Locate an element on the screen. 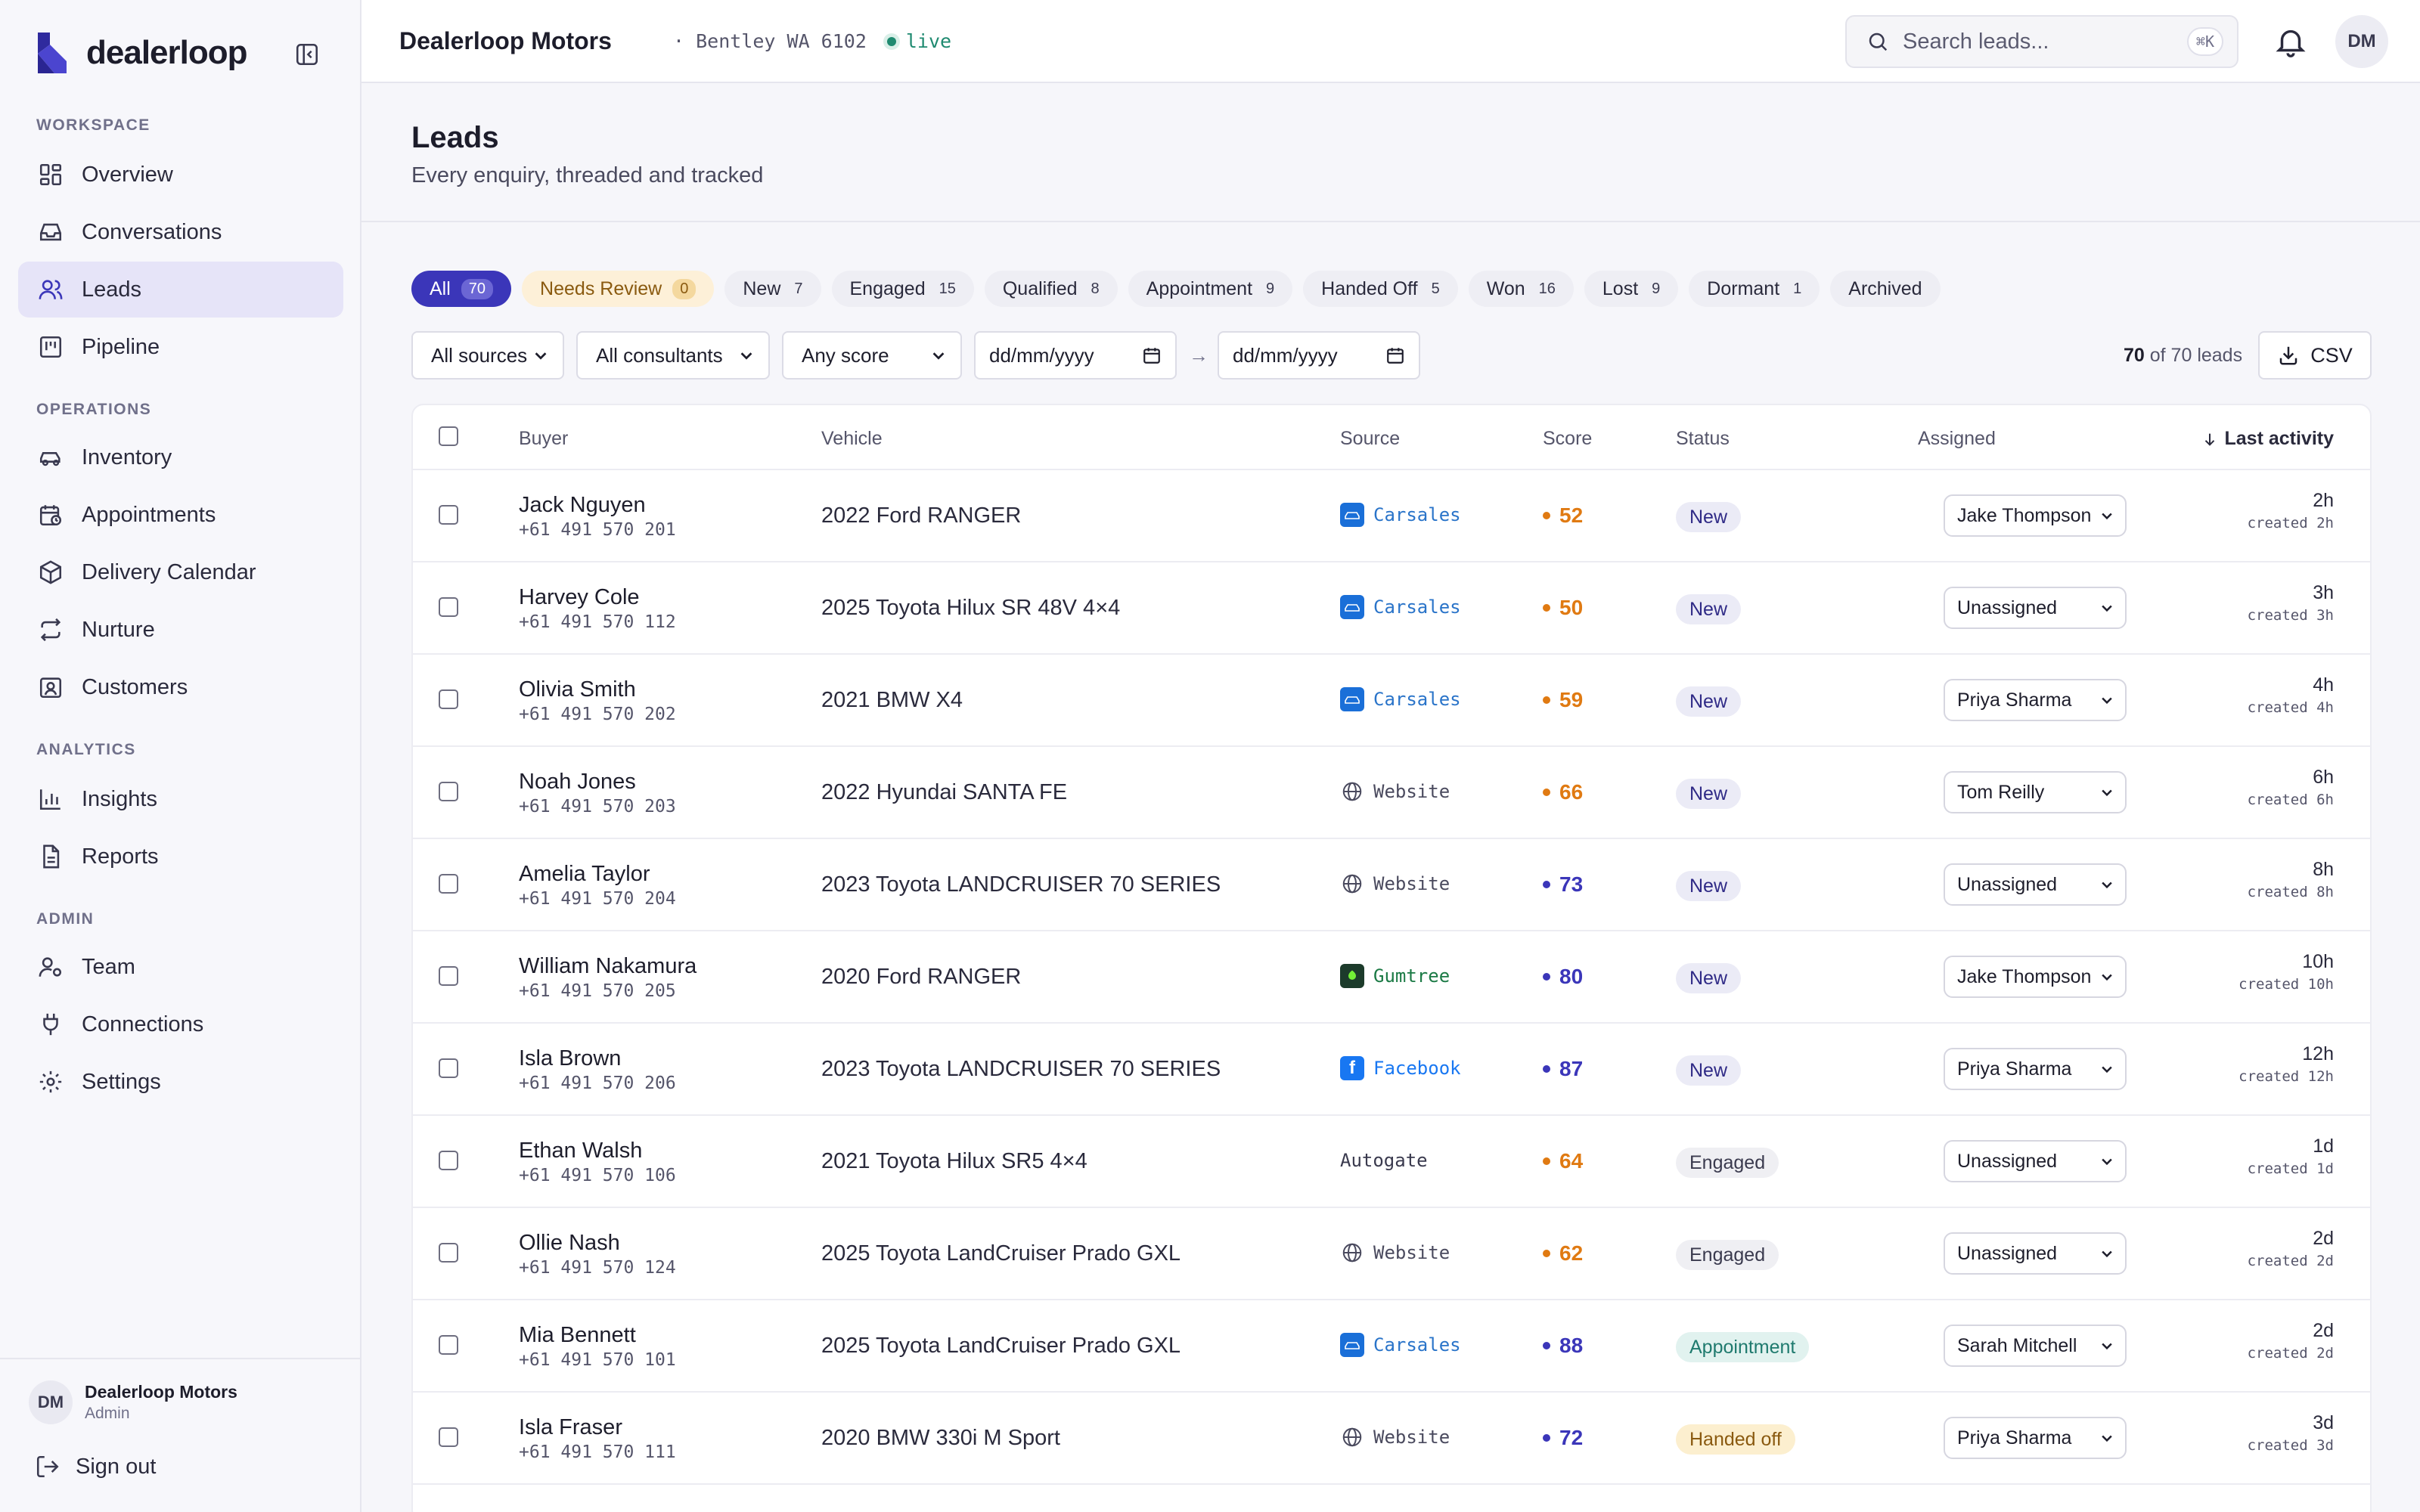  chevron-down-icon is located at coordinates (2107, 1346).